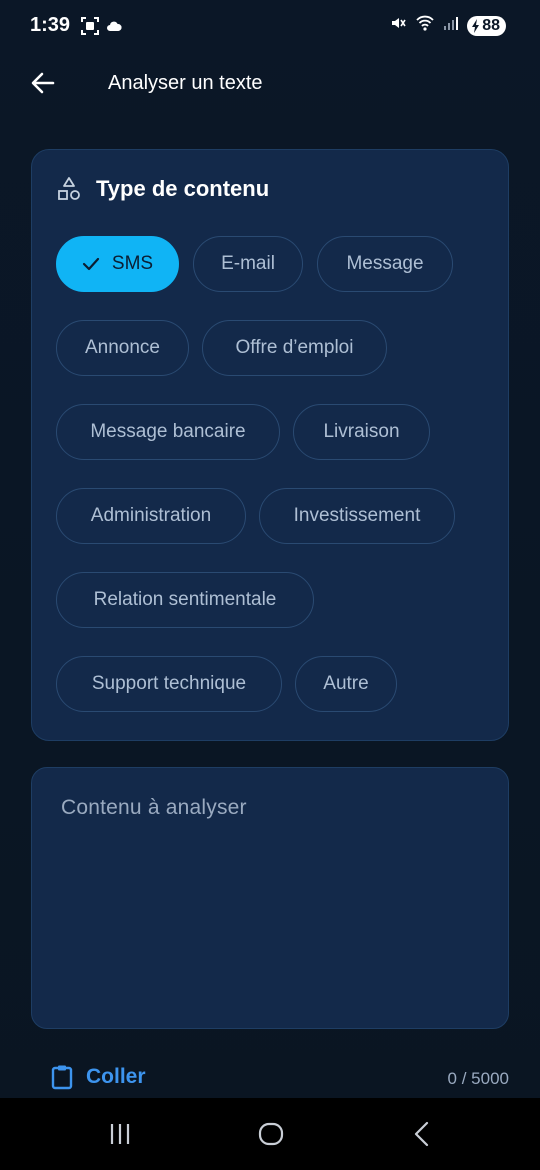  I want to click on card-header: Type de contenu, so click(162, 189).